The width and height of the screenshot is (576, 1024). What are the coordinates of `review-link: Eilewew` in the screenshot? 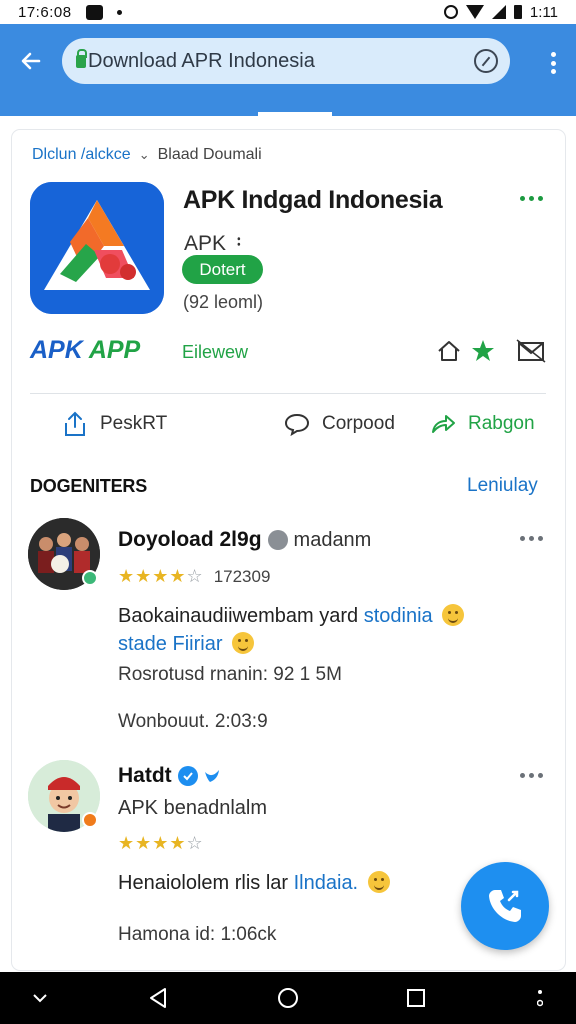 It's located at (215, 352).